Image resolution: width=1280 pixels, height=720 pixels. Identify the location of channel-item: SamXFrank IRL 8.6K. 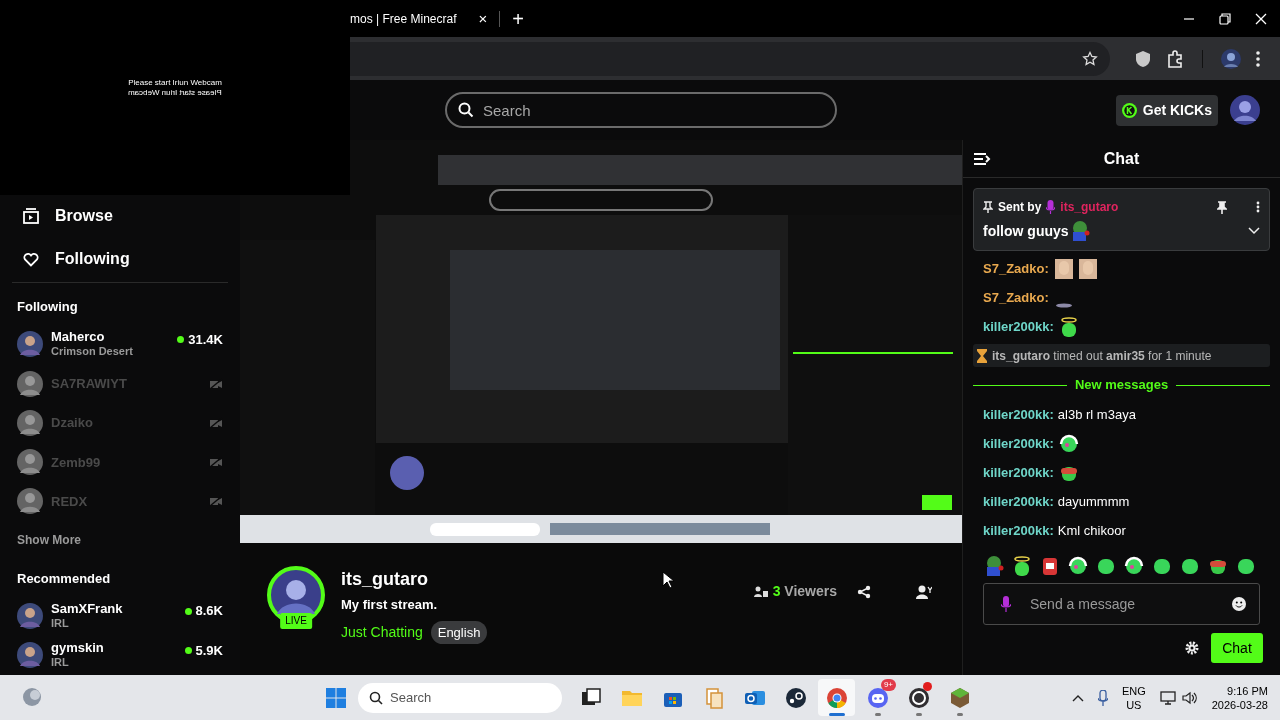
(120, 616).